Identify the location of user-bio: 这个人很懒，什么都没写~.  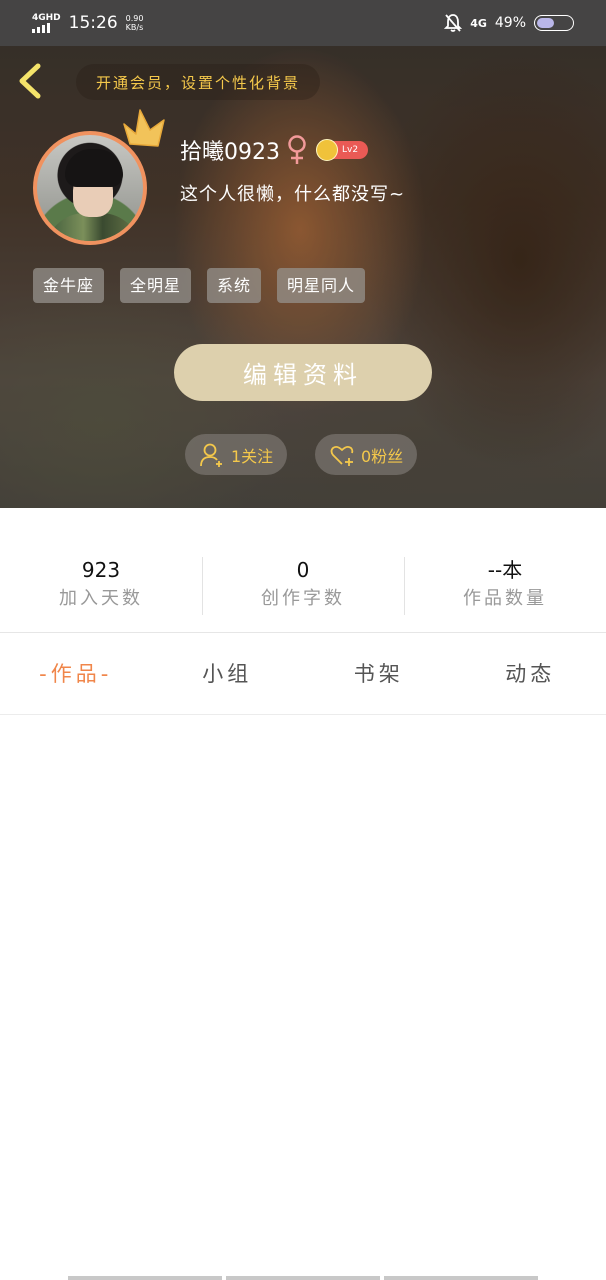
(293, 194).